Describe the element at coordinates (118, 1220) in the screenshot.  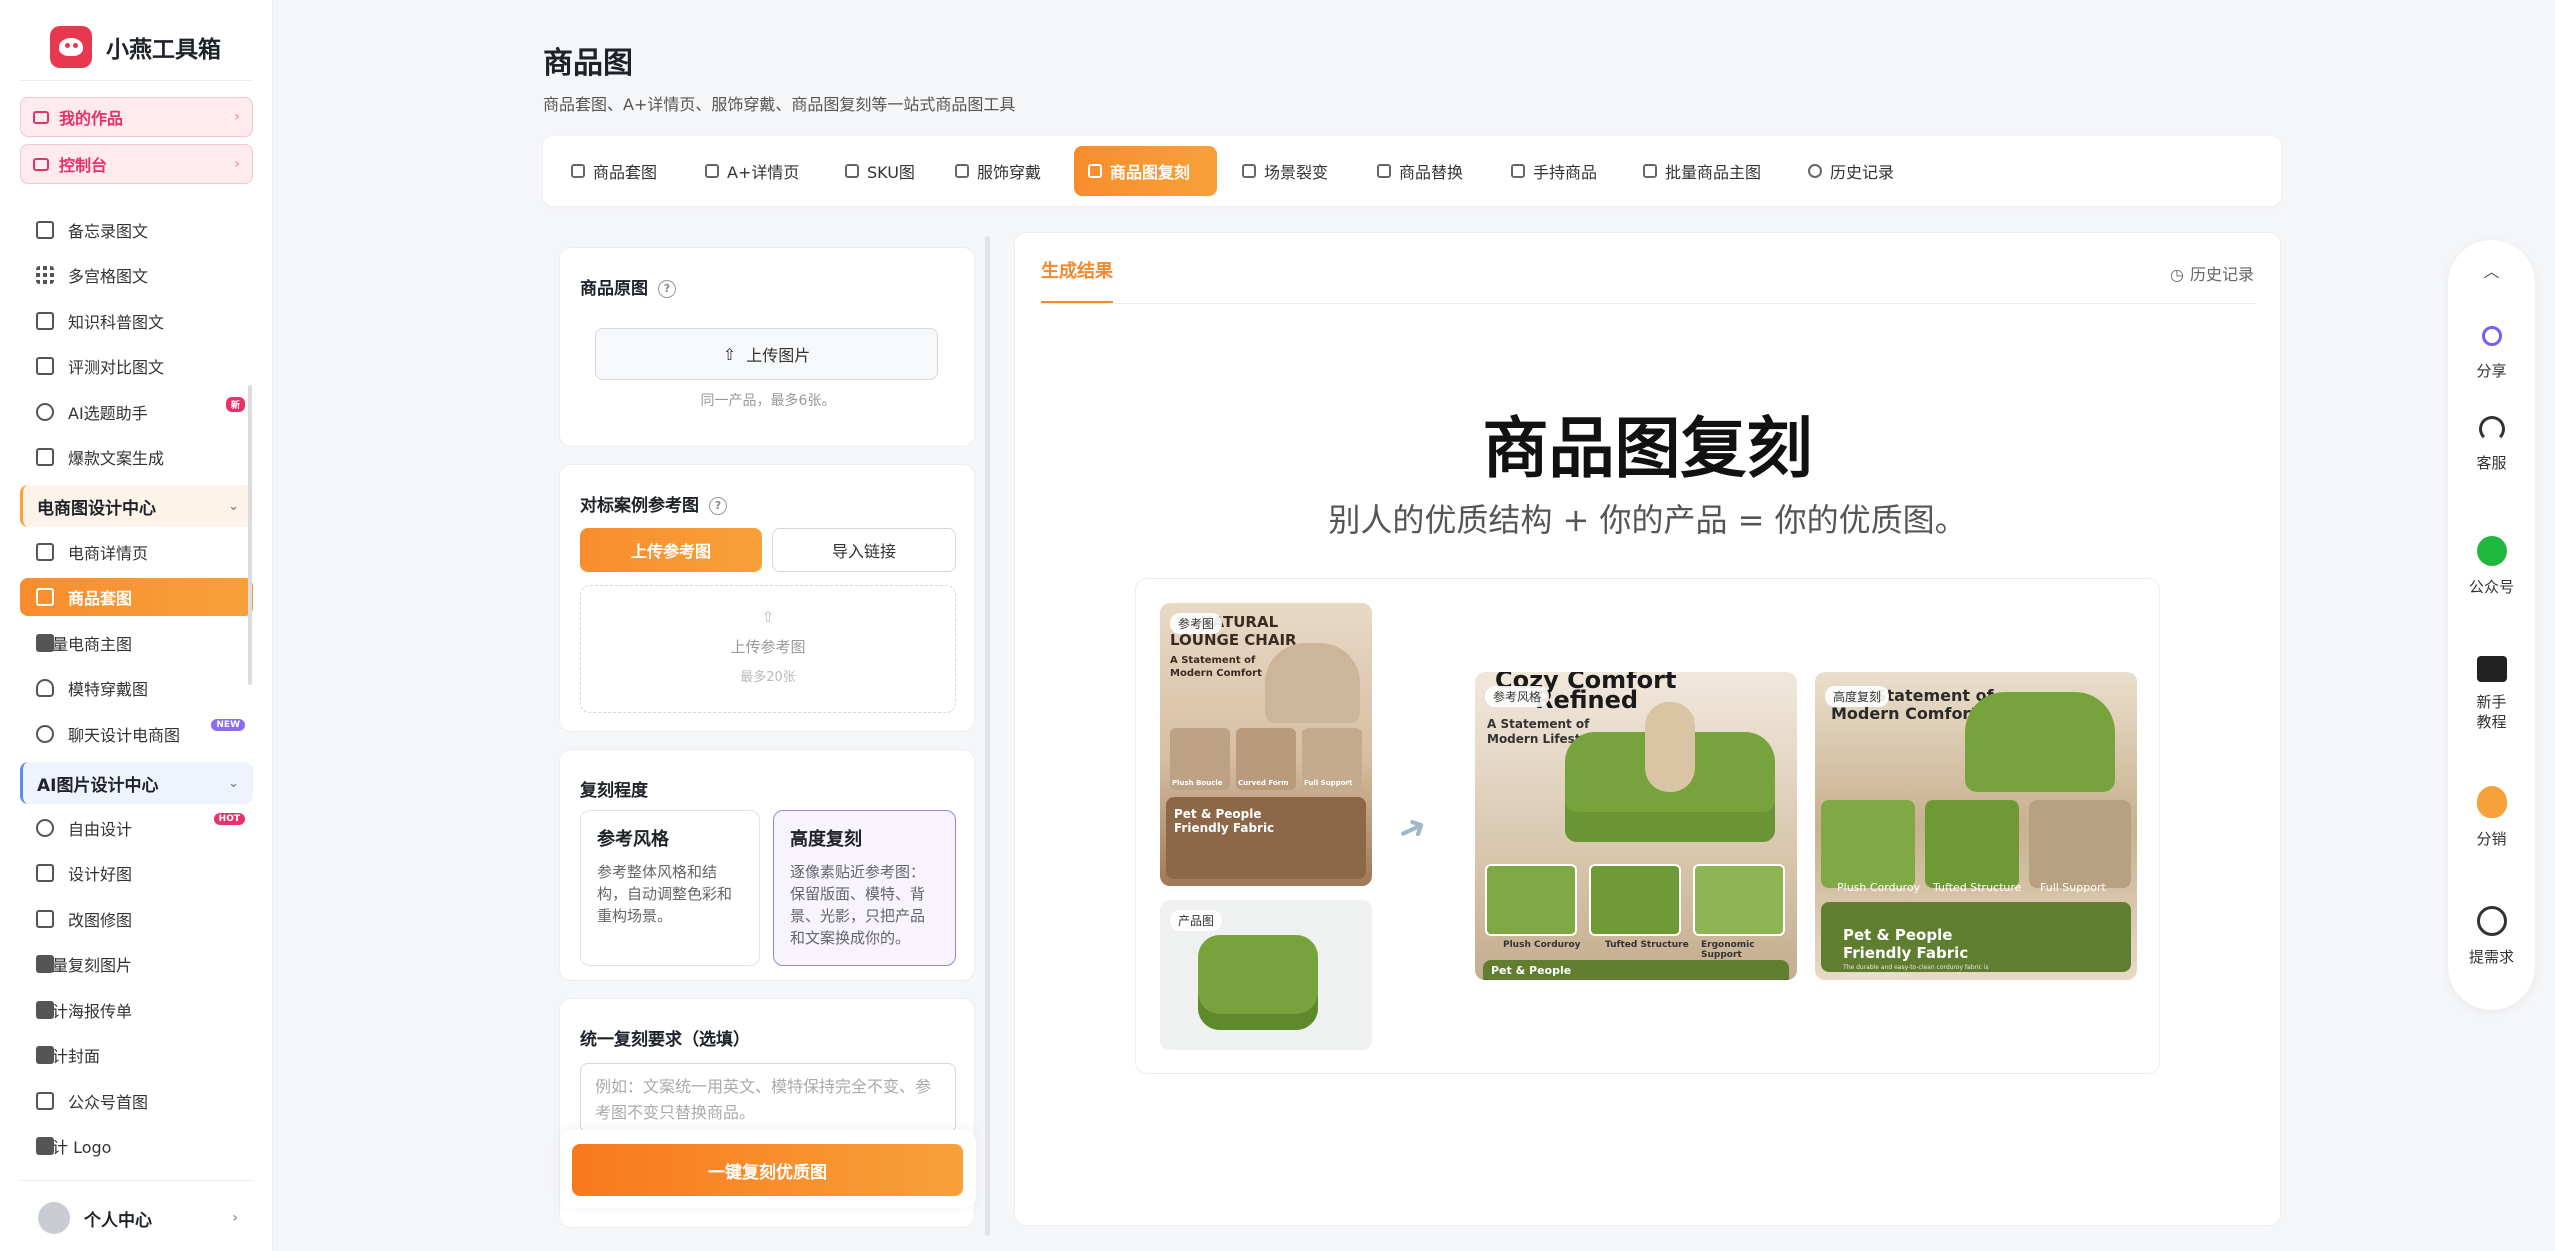
I see `profile-label: 个人中心` at that location.